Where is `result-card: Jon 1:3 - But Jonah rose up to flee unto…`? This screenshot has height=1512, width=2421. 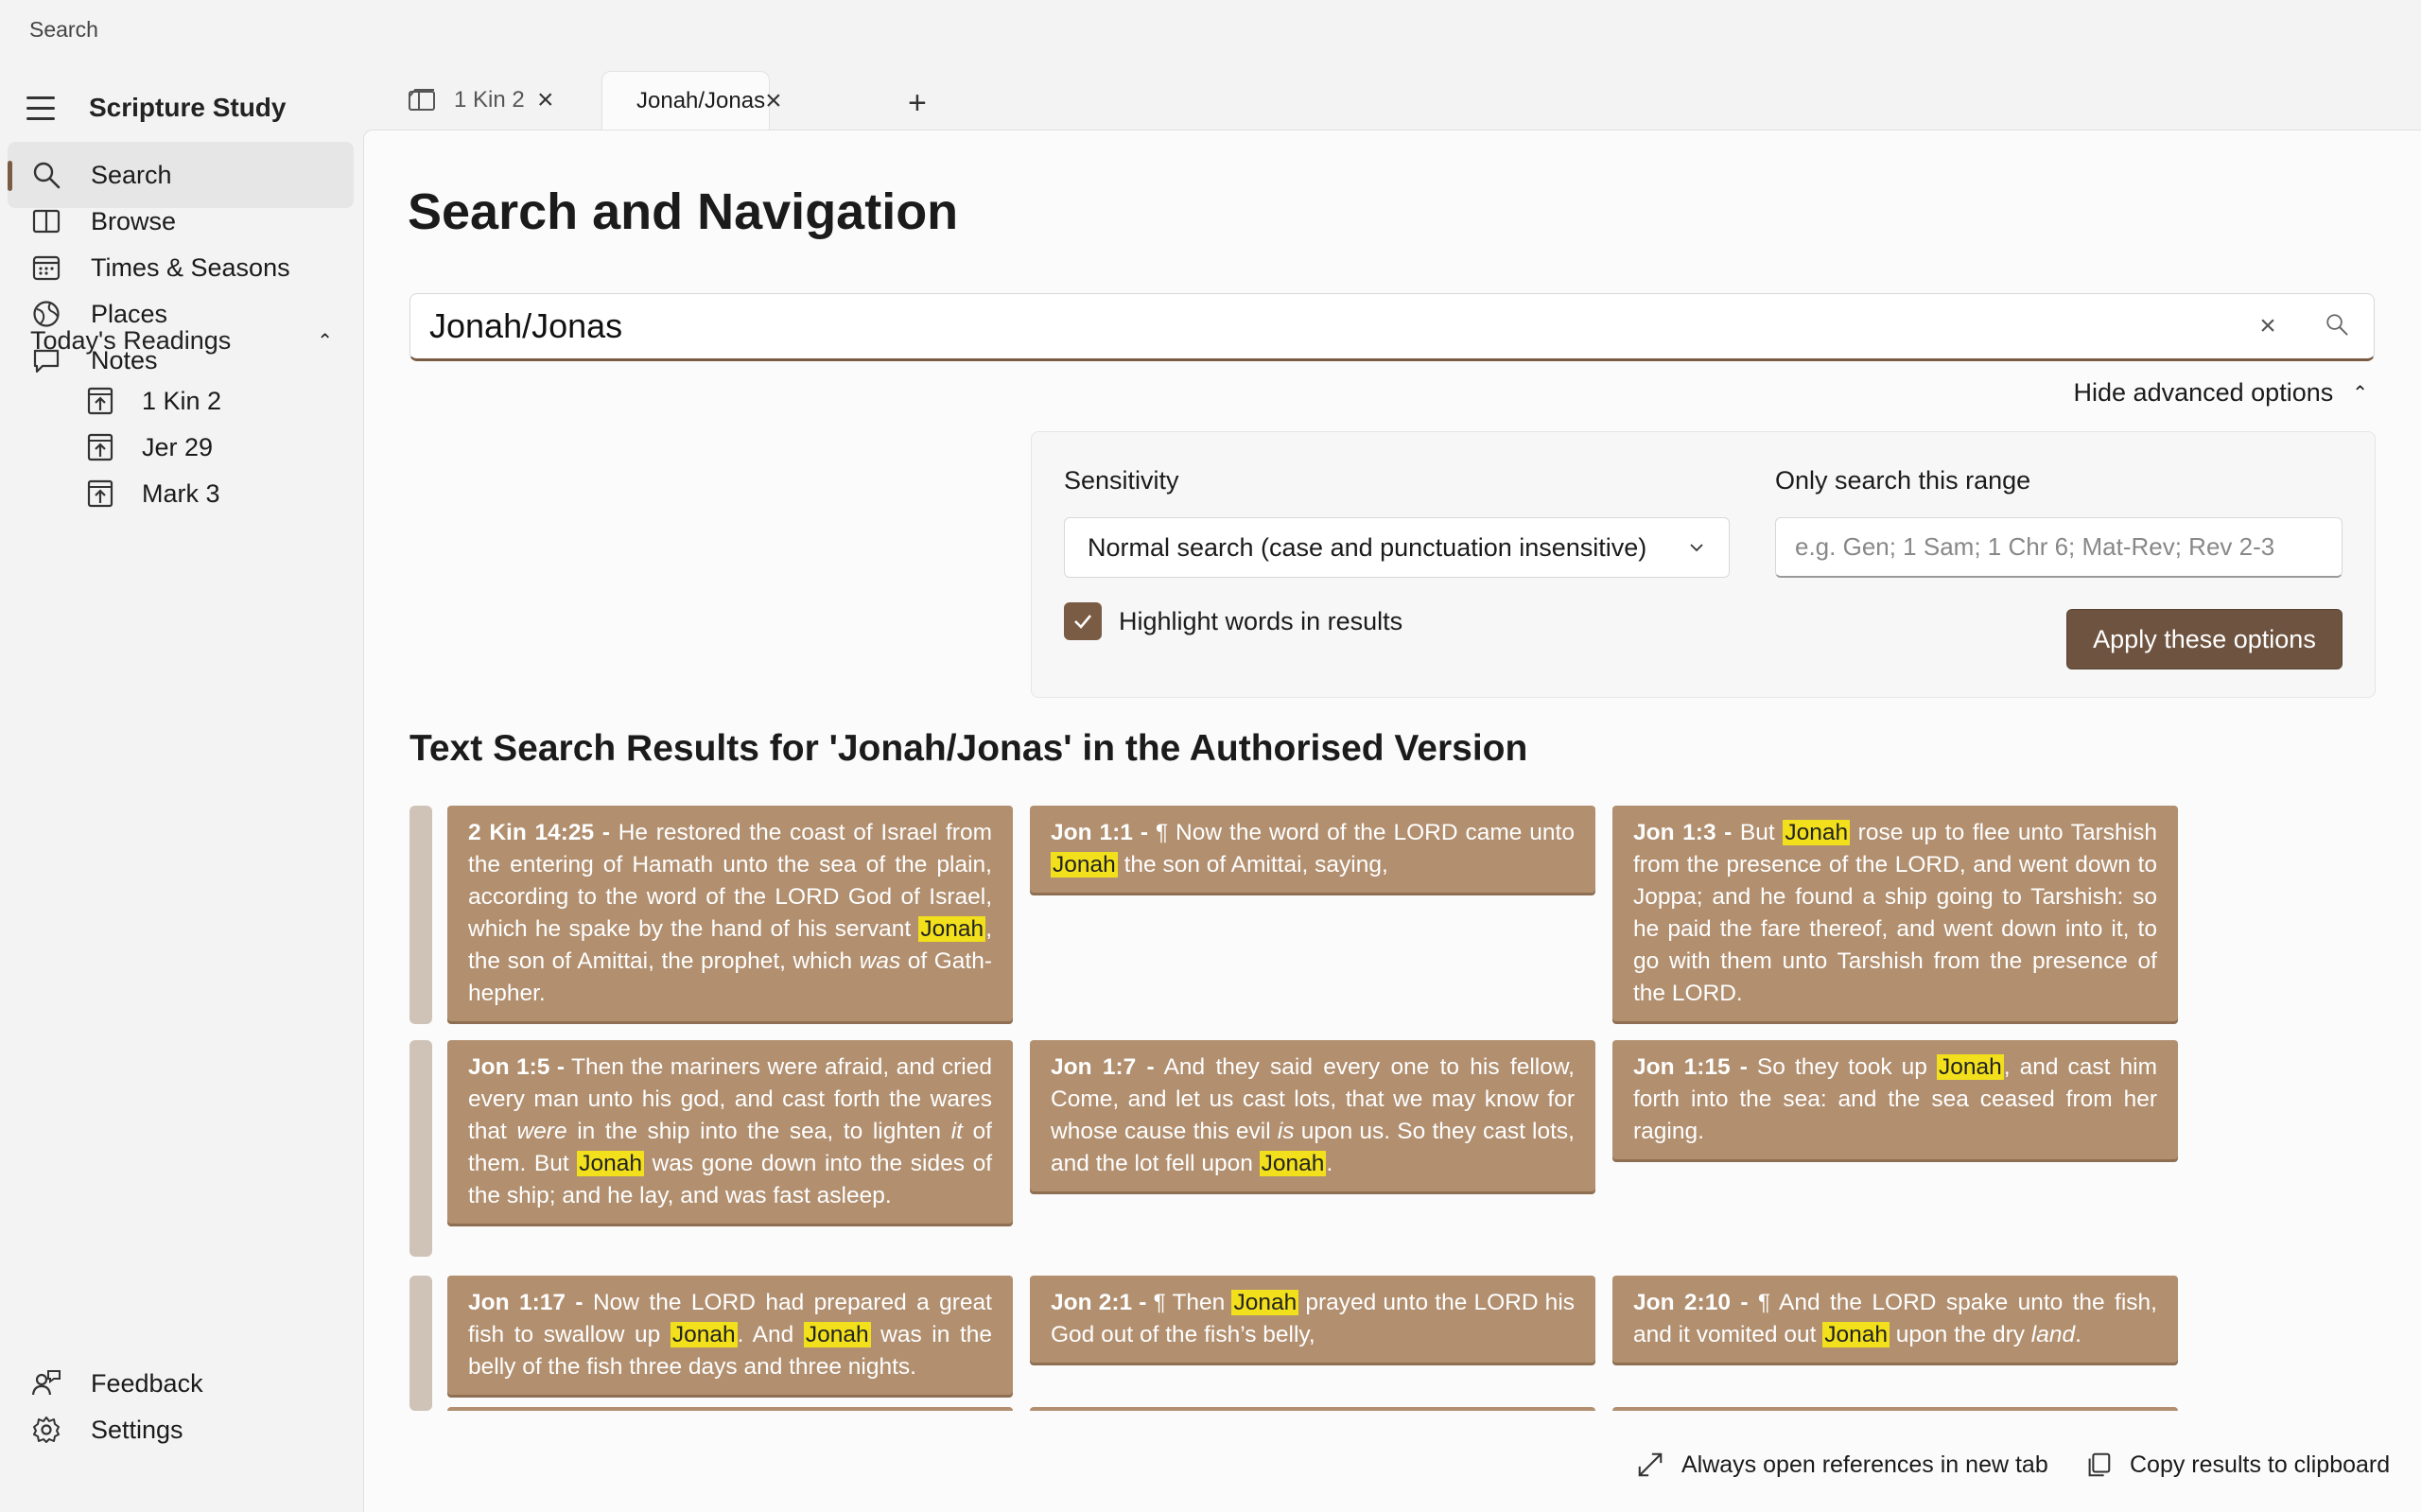
result-card: Jon 1:3 - But Jonah rose up to flee unto… is located at coordinates (1895, 913).